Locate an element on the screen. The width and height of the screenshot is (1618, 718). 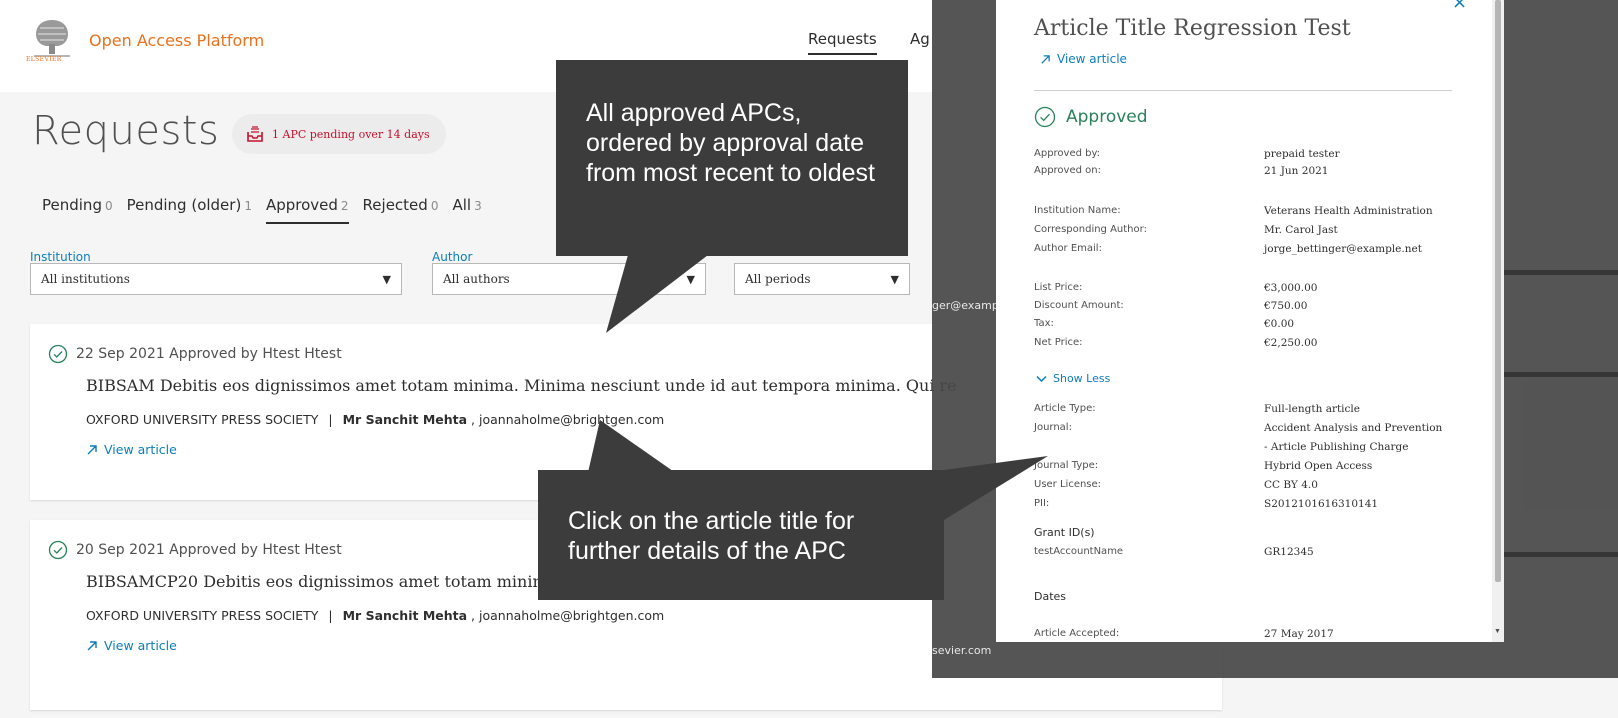
period-filter: All periods ▼ is located at coordinates (822, 279).